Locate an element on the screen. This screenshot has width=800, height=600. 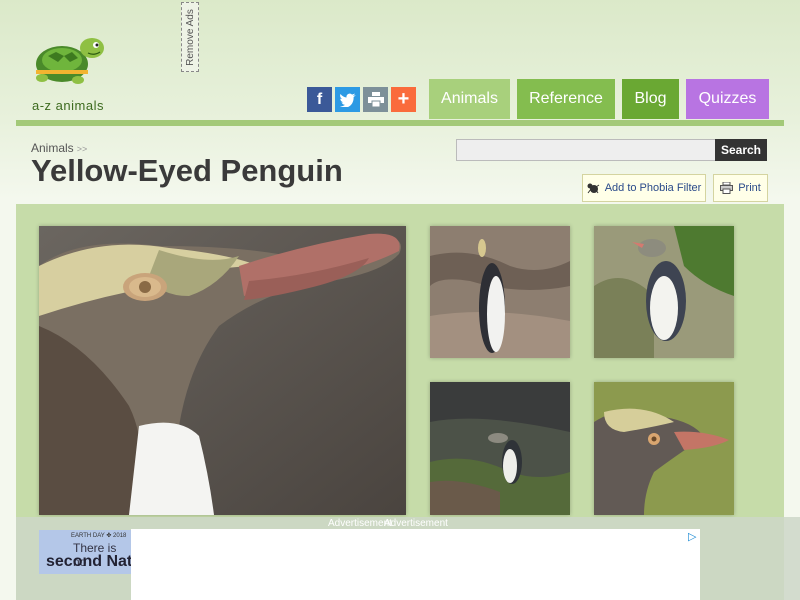
ad-line-3: second Nat is located at coordinates (88, 561).